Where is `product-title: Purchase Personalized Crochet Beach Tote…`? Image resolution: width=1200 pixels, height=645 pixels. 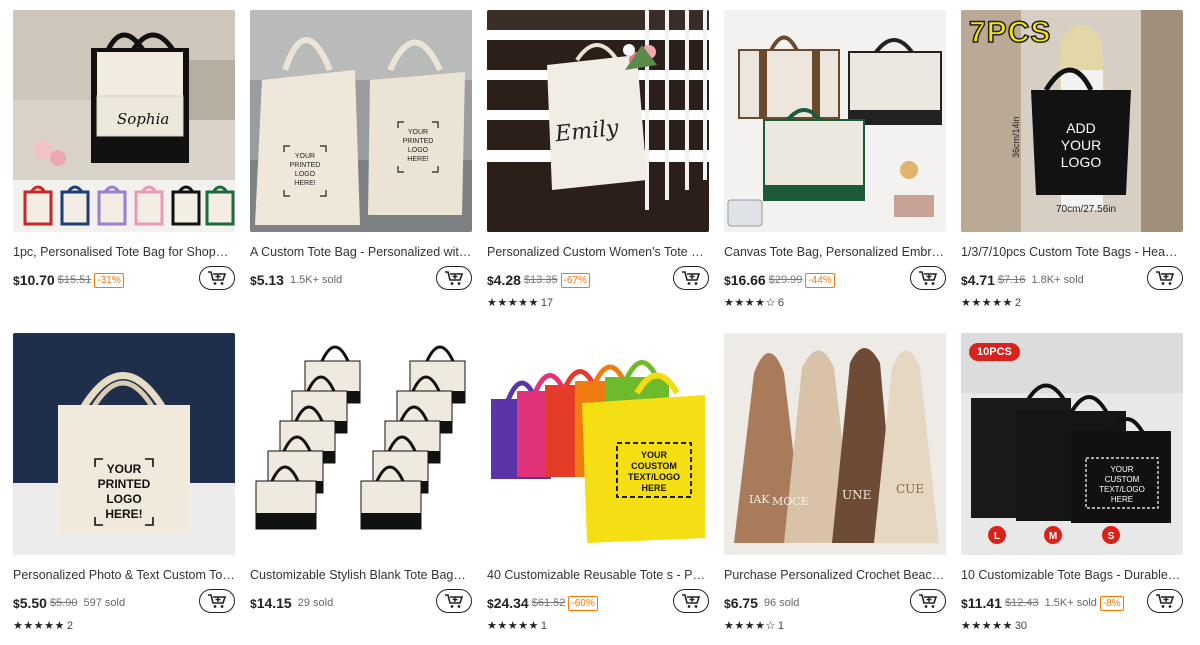
product-title: Purchase Personalized Crochet Beach Tote… is located at coordinates (835, 575).